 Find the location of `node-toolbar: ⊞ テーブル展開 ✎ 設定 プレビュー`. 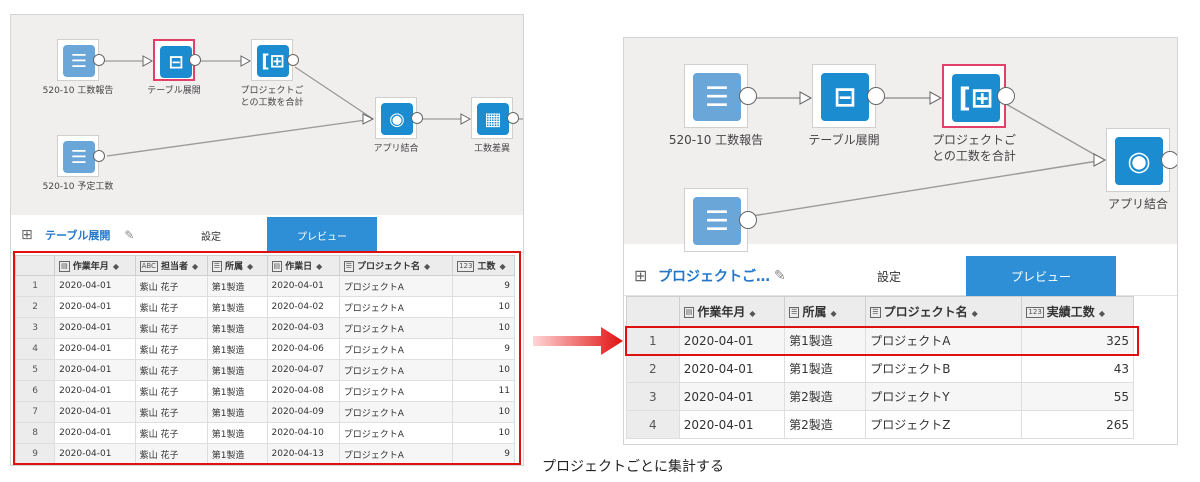

node-toolbar: ⊞ テーブル展開 ✎ 設定 プレビュー is located at coordinates (267, 235).